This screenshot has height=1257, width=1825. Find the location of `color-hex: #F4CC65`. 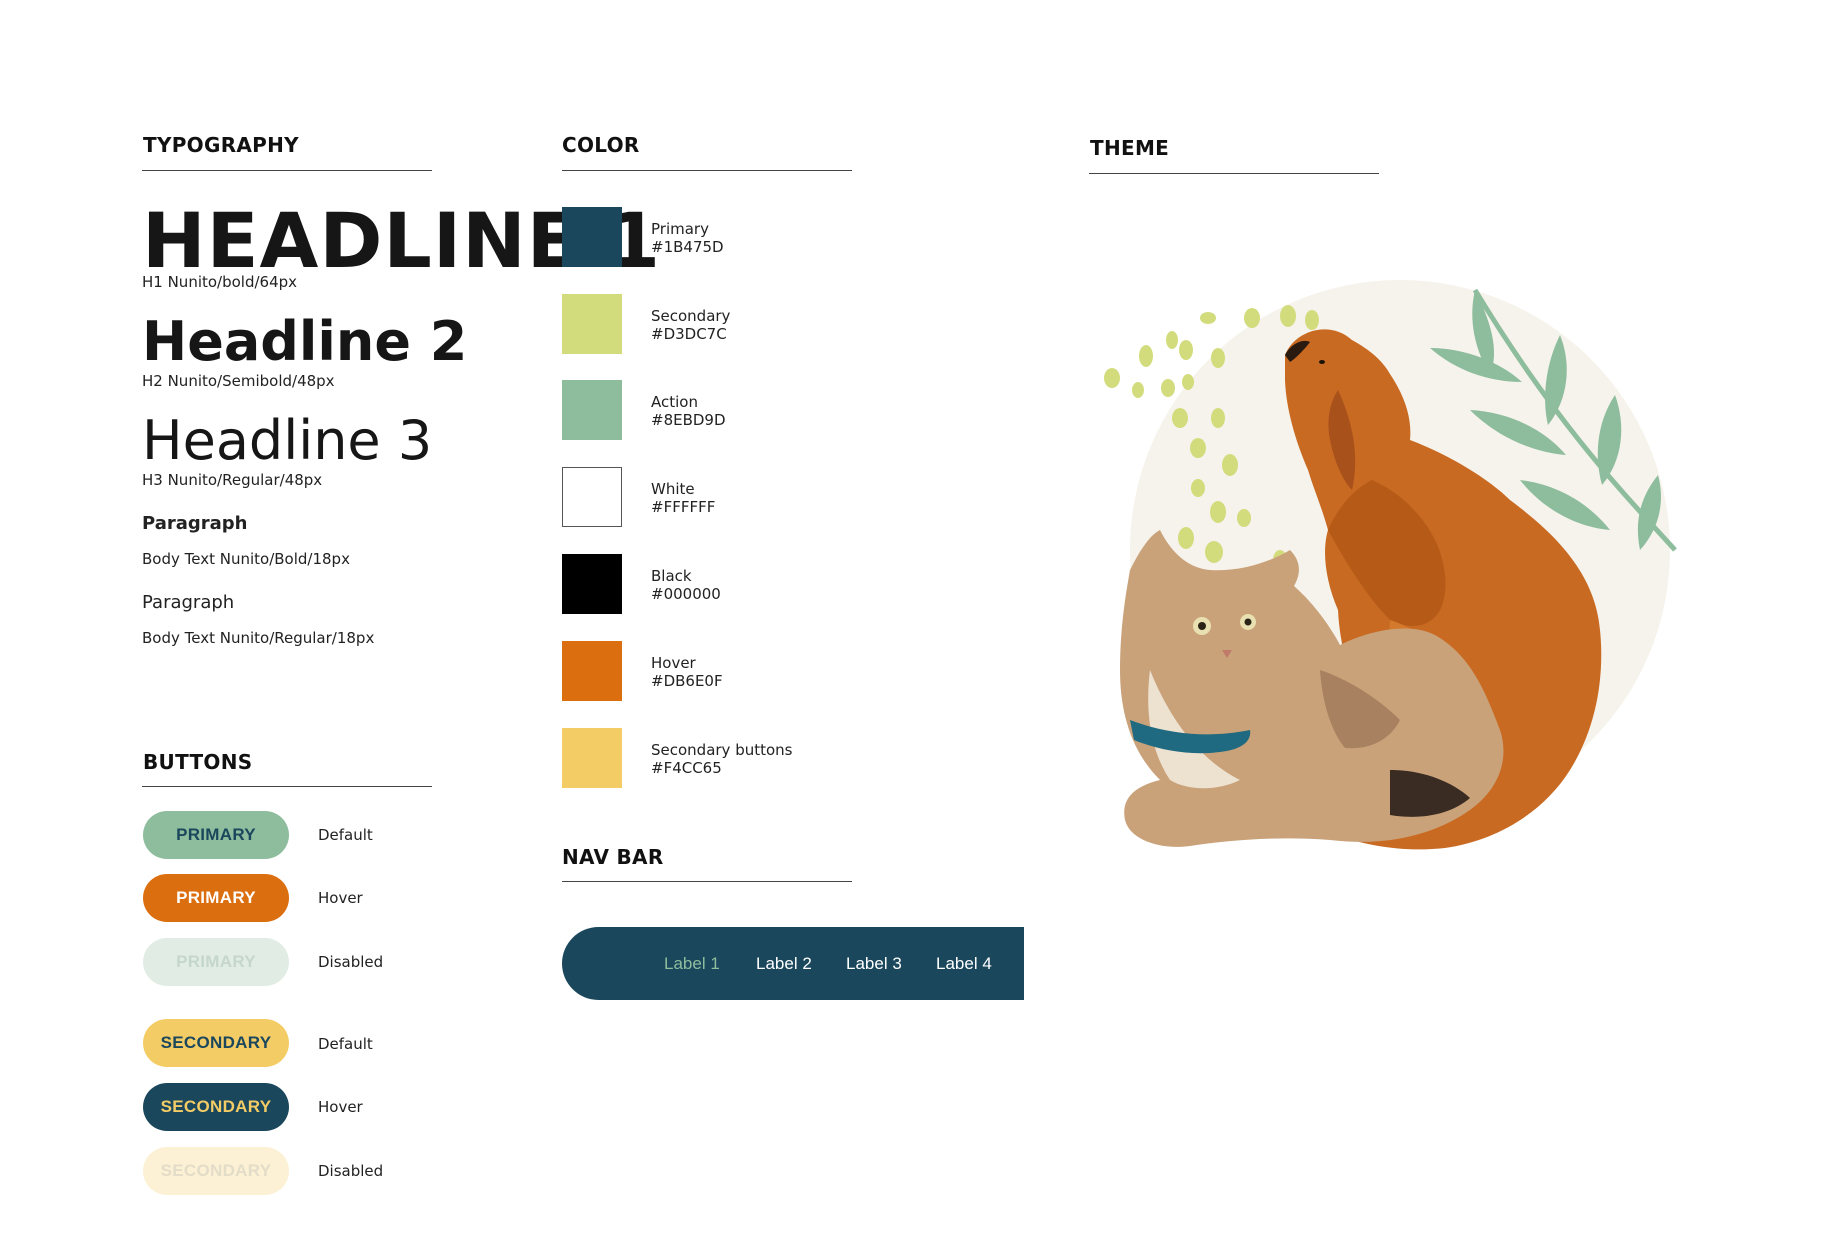

color-hex: #F4CC65 is located at coordinates (686, 768).